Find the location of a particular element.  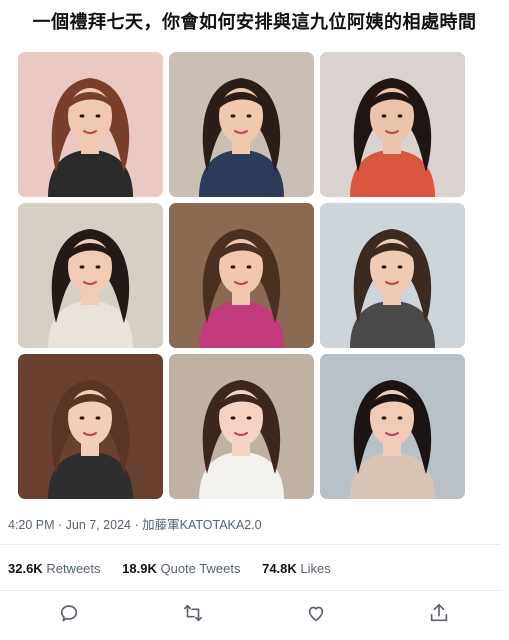

share-icon is located at coordinates (439, 612).